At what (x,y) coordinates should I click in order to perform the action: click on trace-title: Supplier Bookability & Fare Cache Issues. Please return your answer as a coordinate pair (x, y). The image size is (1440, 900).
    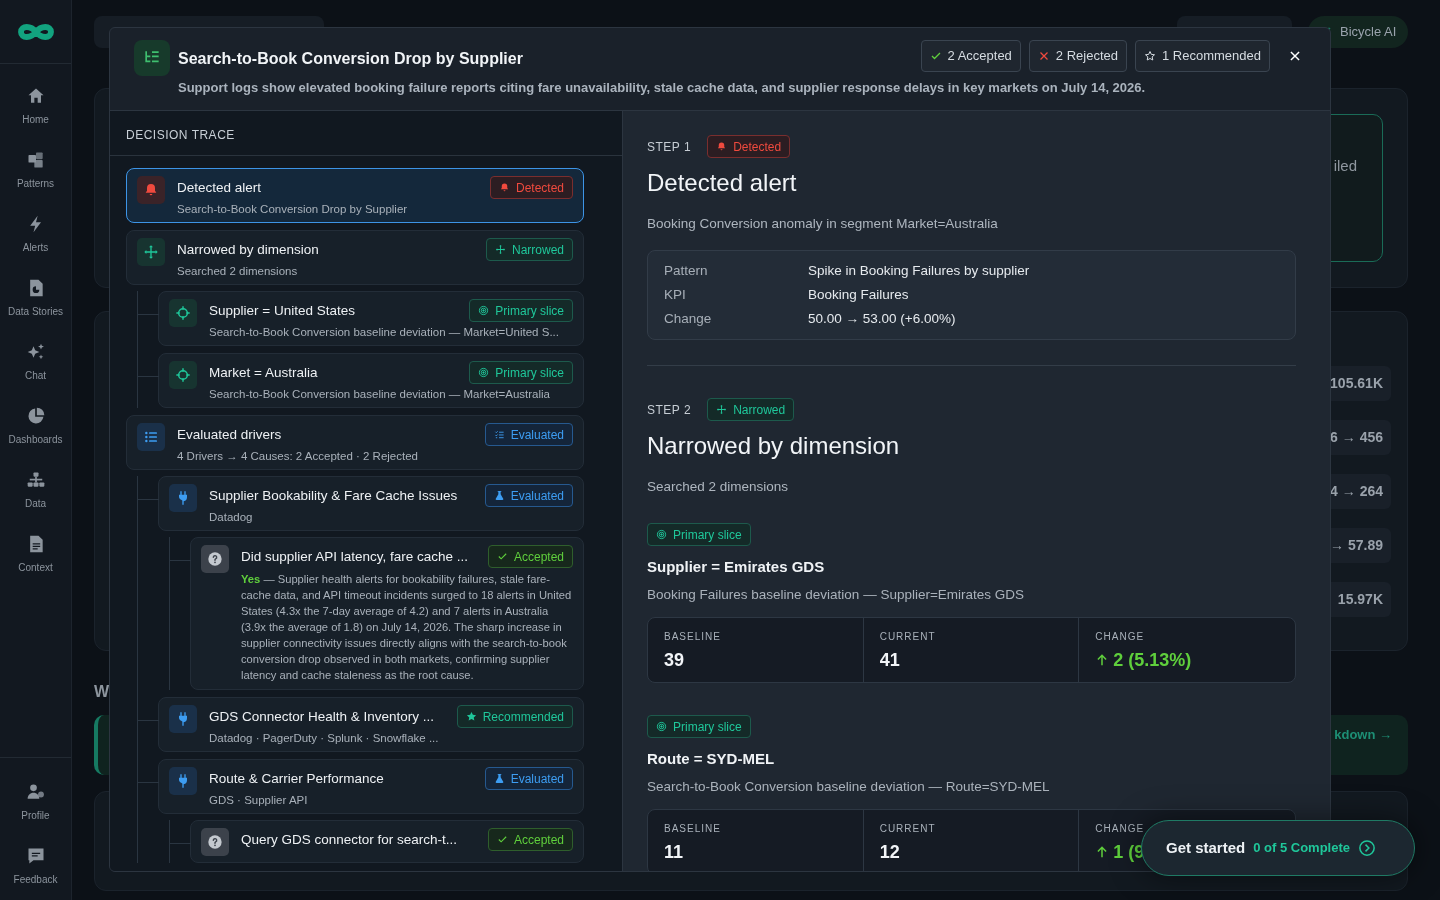
    Looking at the image, I should click on (334, 496).